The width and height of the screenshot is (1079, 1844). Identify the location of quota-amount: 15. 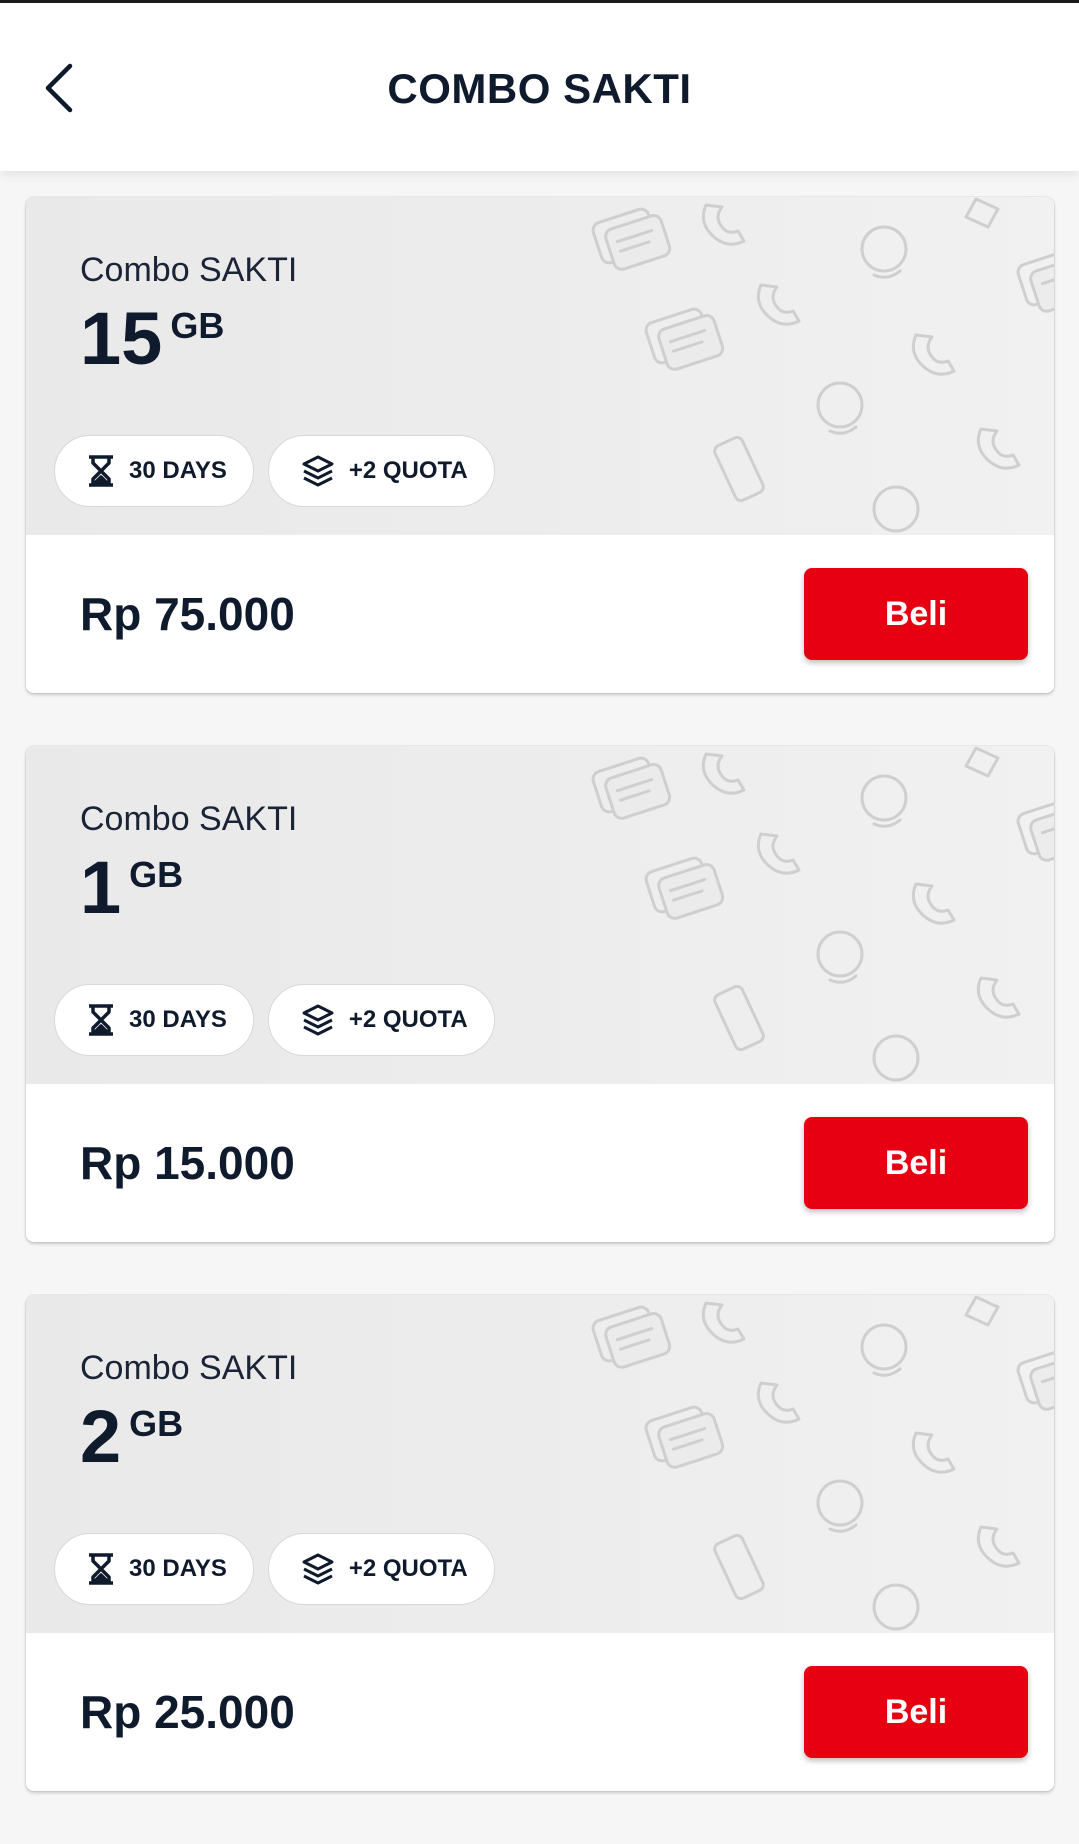
(121, 338).